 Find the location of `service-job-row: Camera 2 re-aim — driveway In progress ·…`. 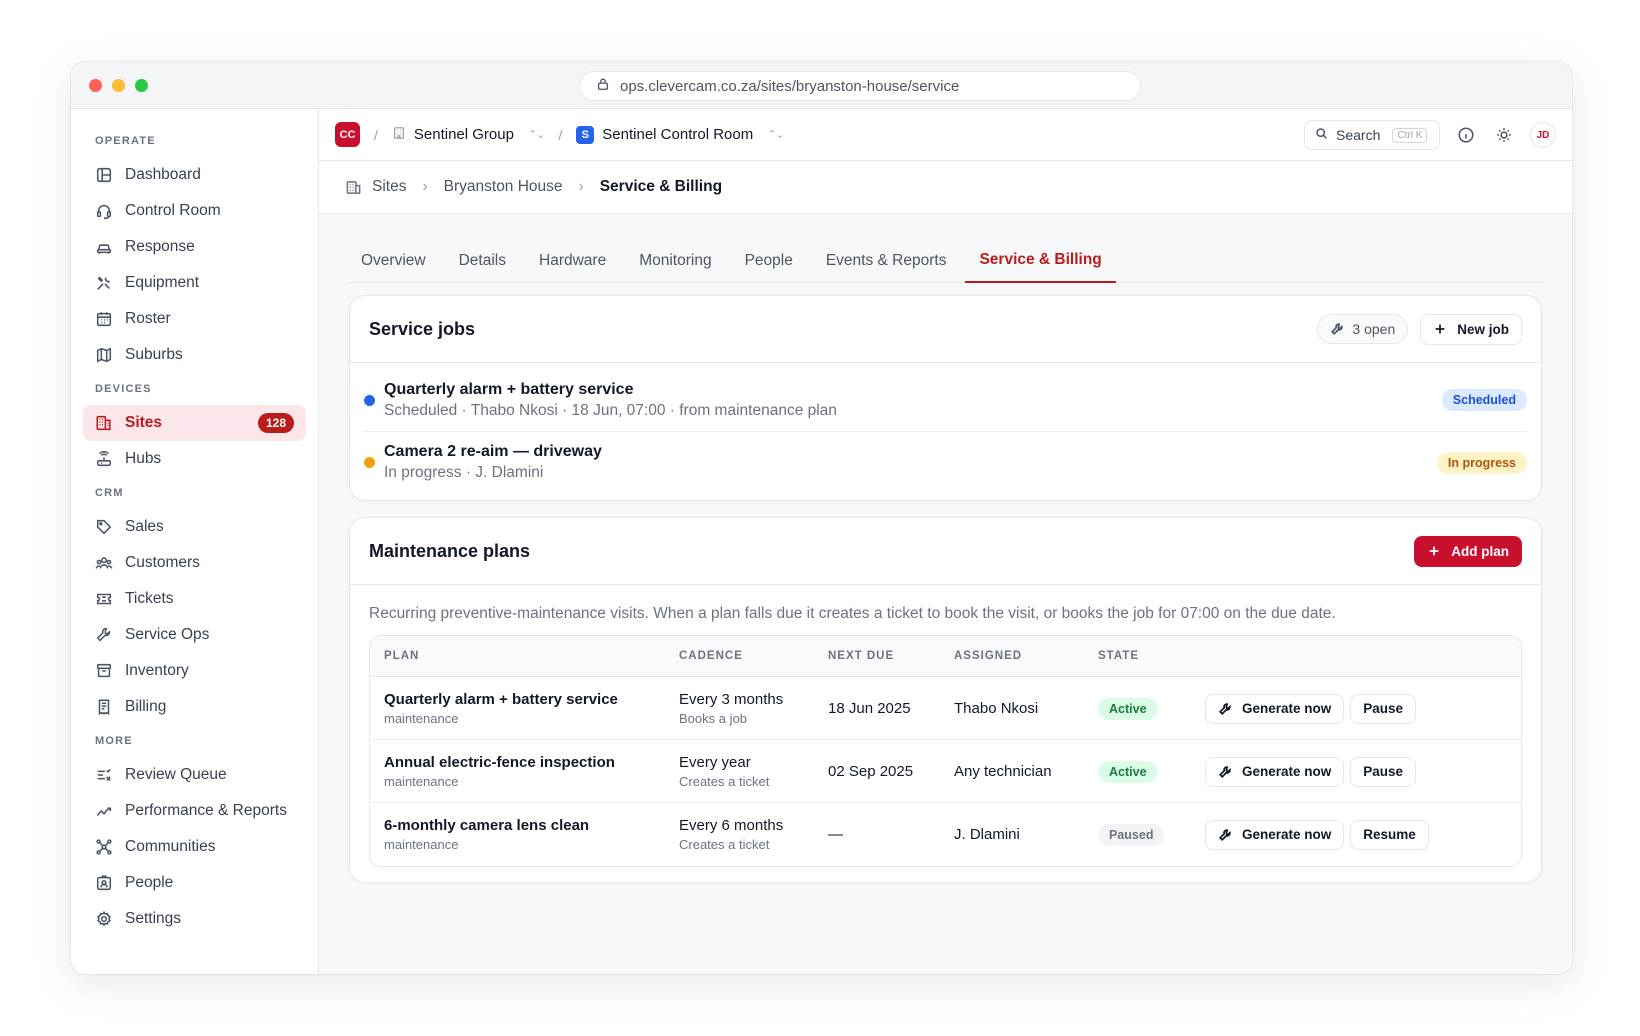

service-job-row: Camera 2 re-aim — driveway In progress ·… is located at coordinates (945, 462).